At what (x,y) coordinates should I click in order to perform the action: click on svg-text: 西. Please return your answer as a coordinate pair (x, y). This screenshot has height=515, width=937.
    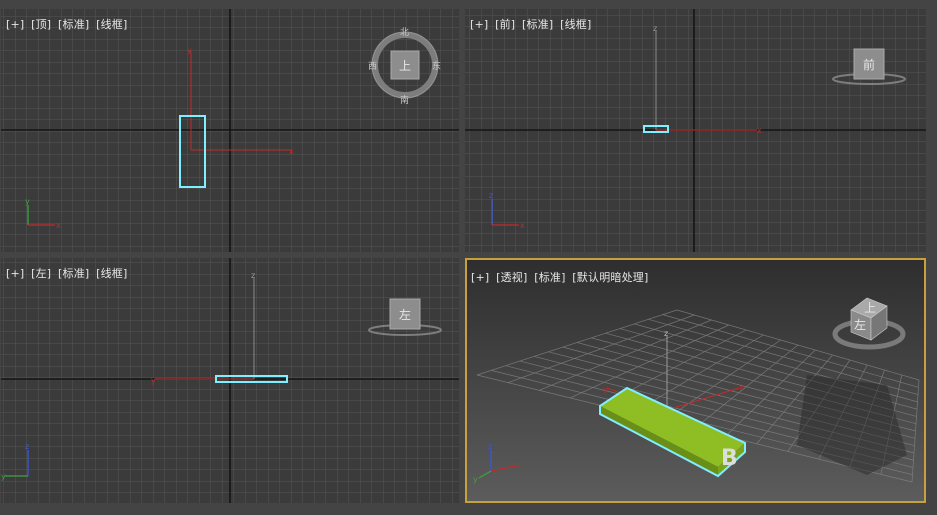
    Looking at the image, I should click on (372, 66).